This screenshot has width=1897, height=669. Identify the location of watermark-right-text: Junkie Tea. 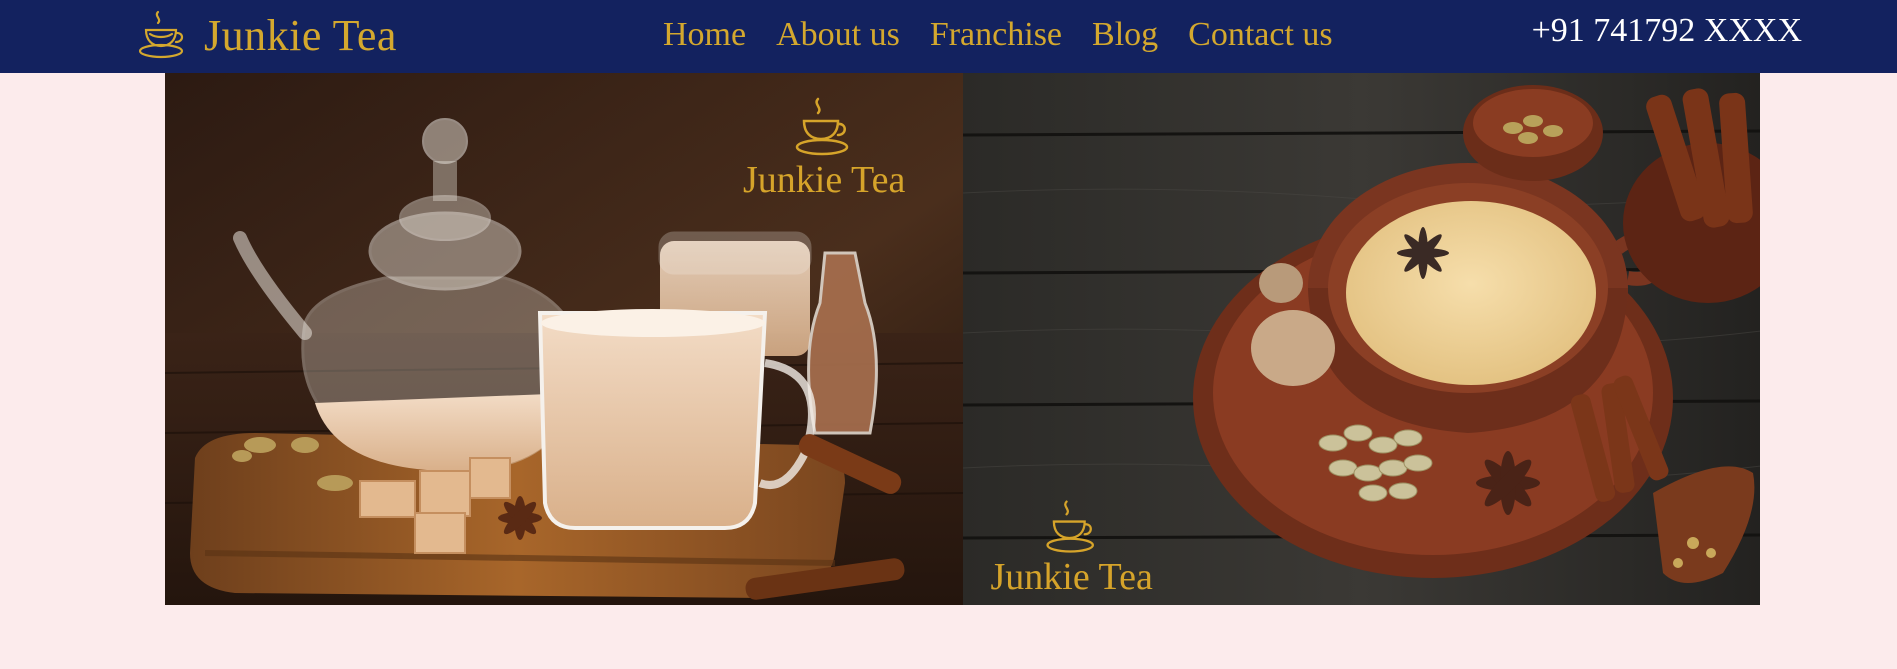
(1071, 577).